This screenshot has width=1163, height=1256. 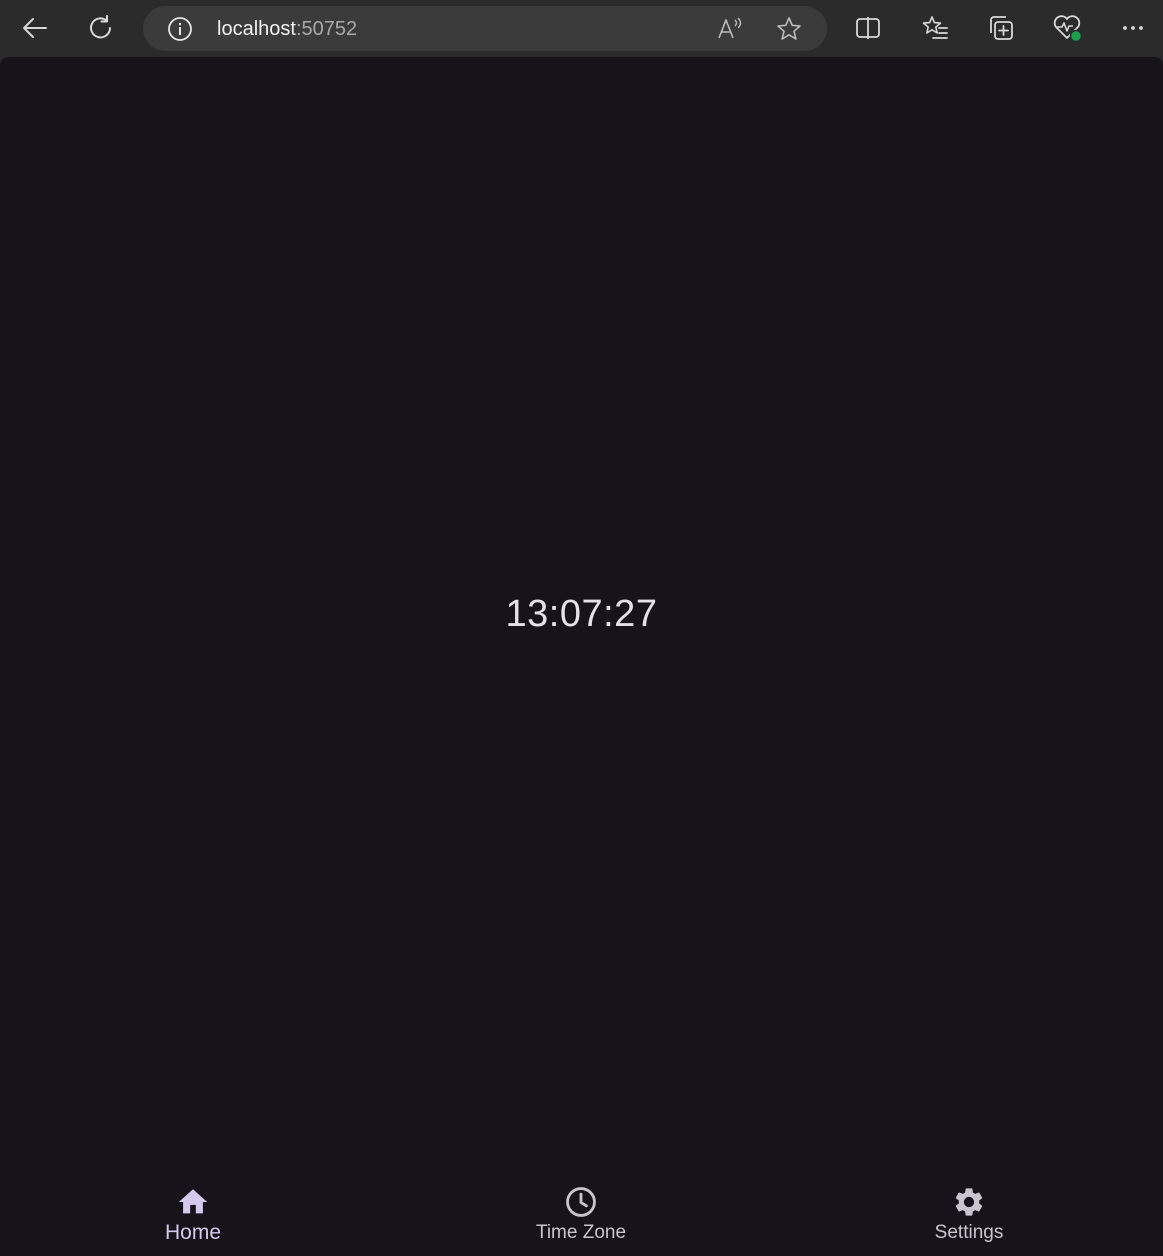 I want to click on favorites-list-icon, so click(x=935, y=27).